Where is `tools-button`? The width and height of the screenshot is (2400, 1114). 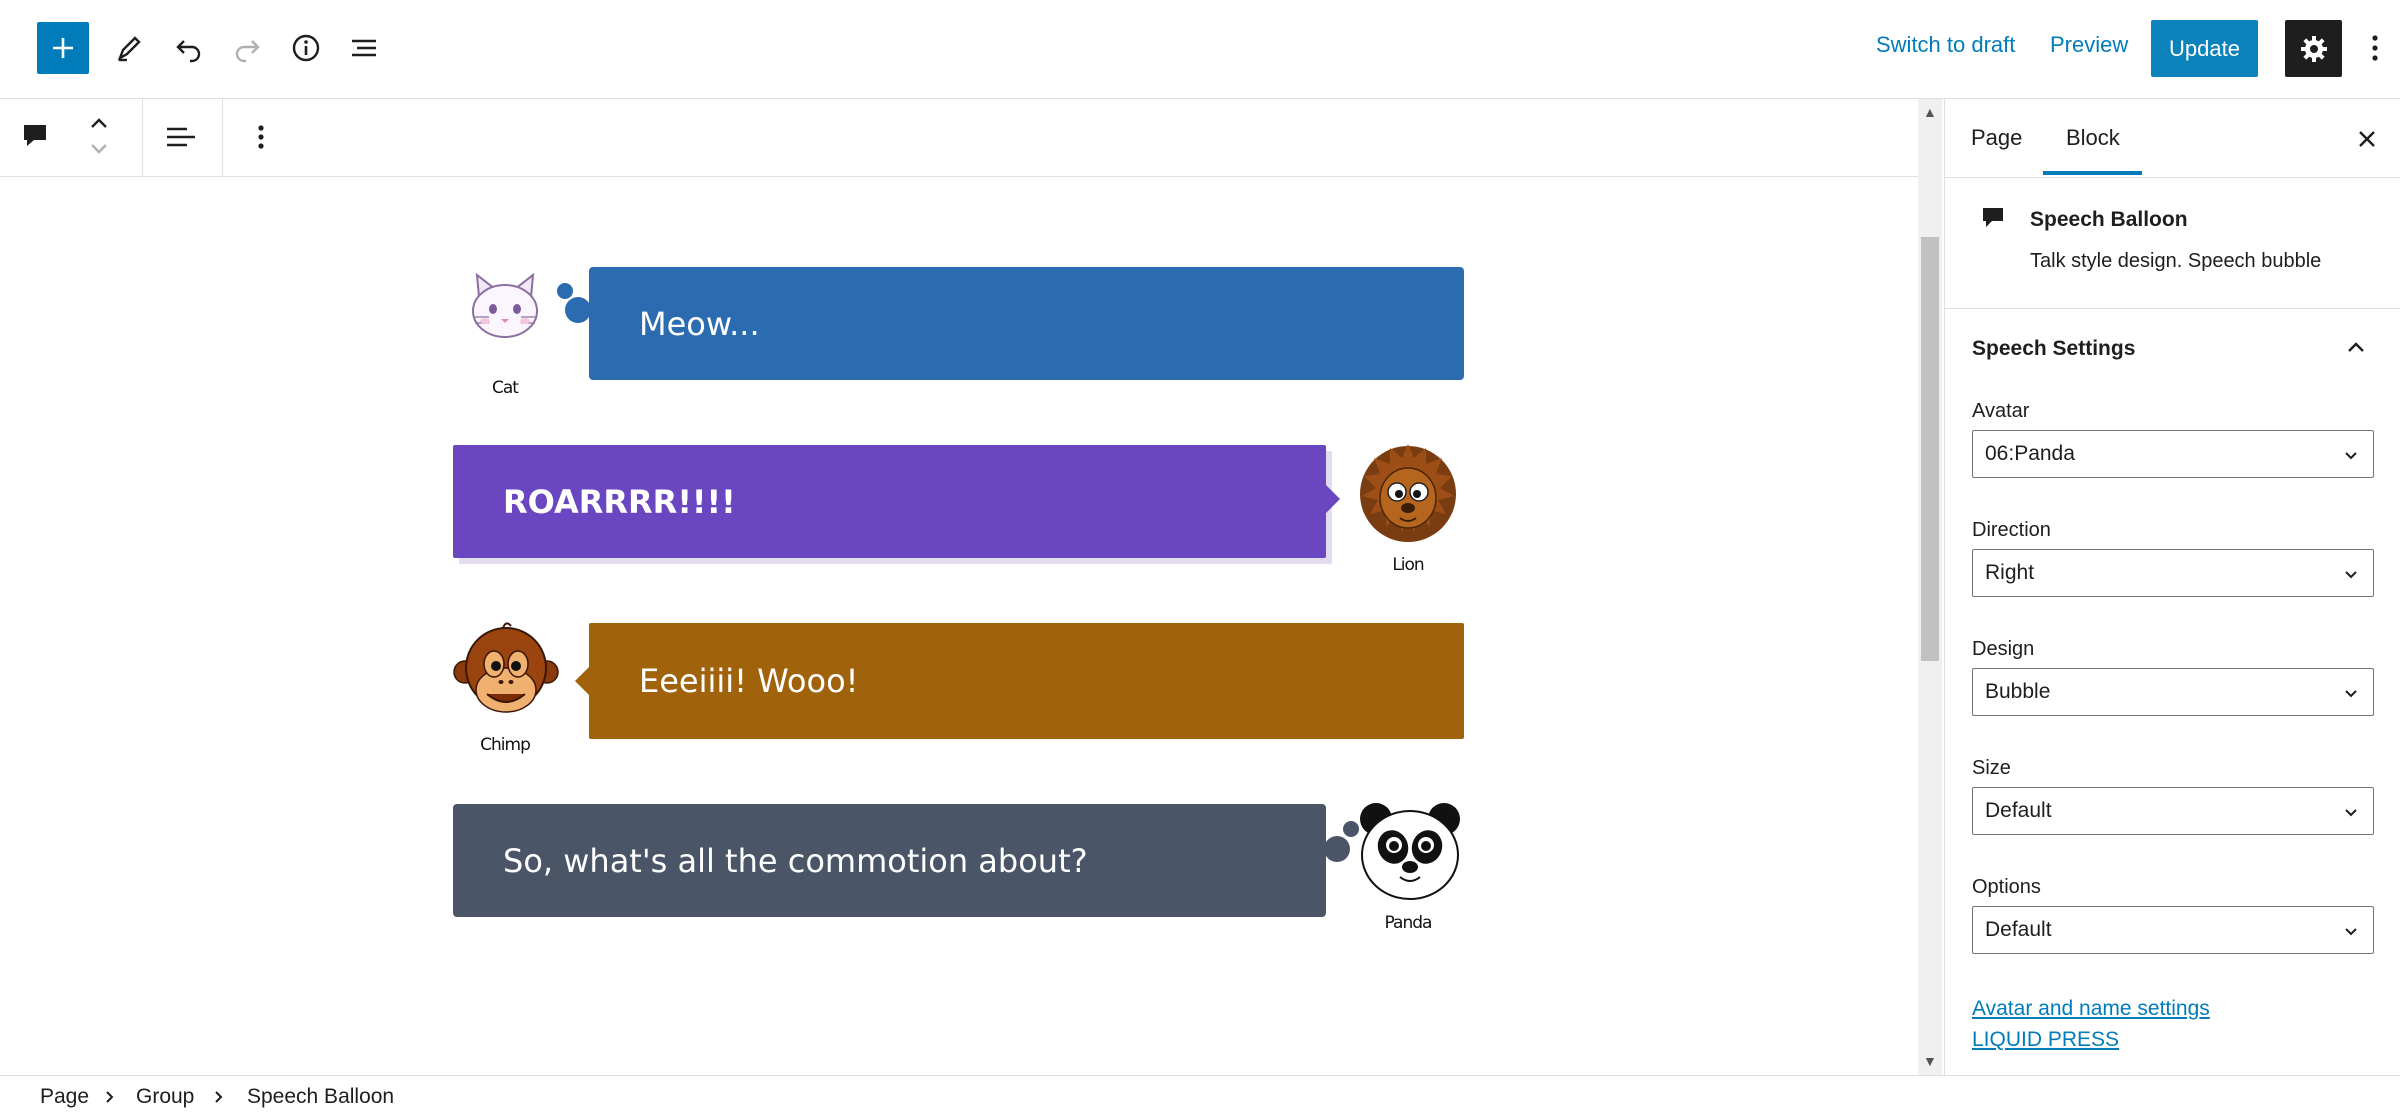
tools-button is located at coordinates (129, 48).